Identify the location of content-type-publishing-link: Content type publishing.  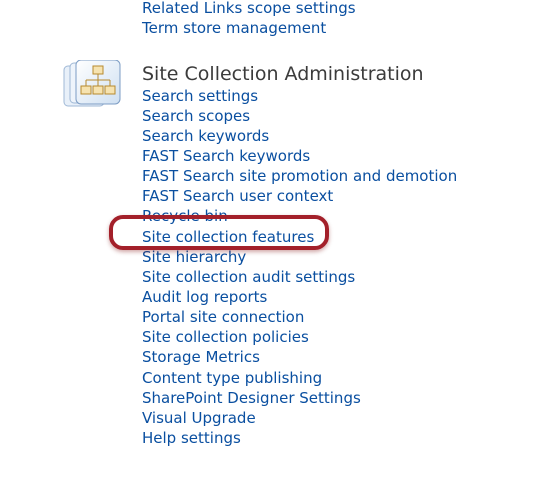
(232, 378).